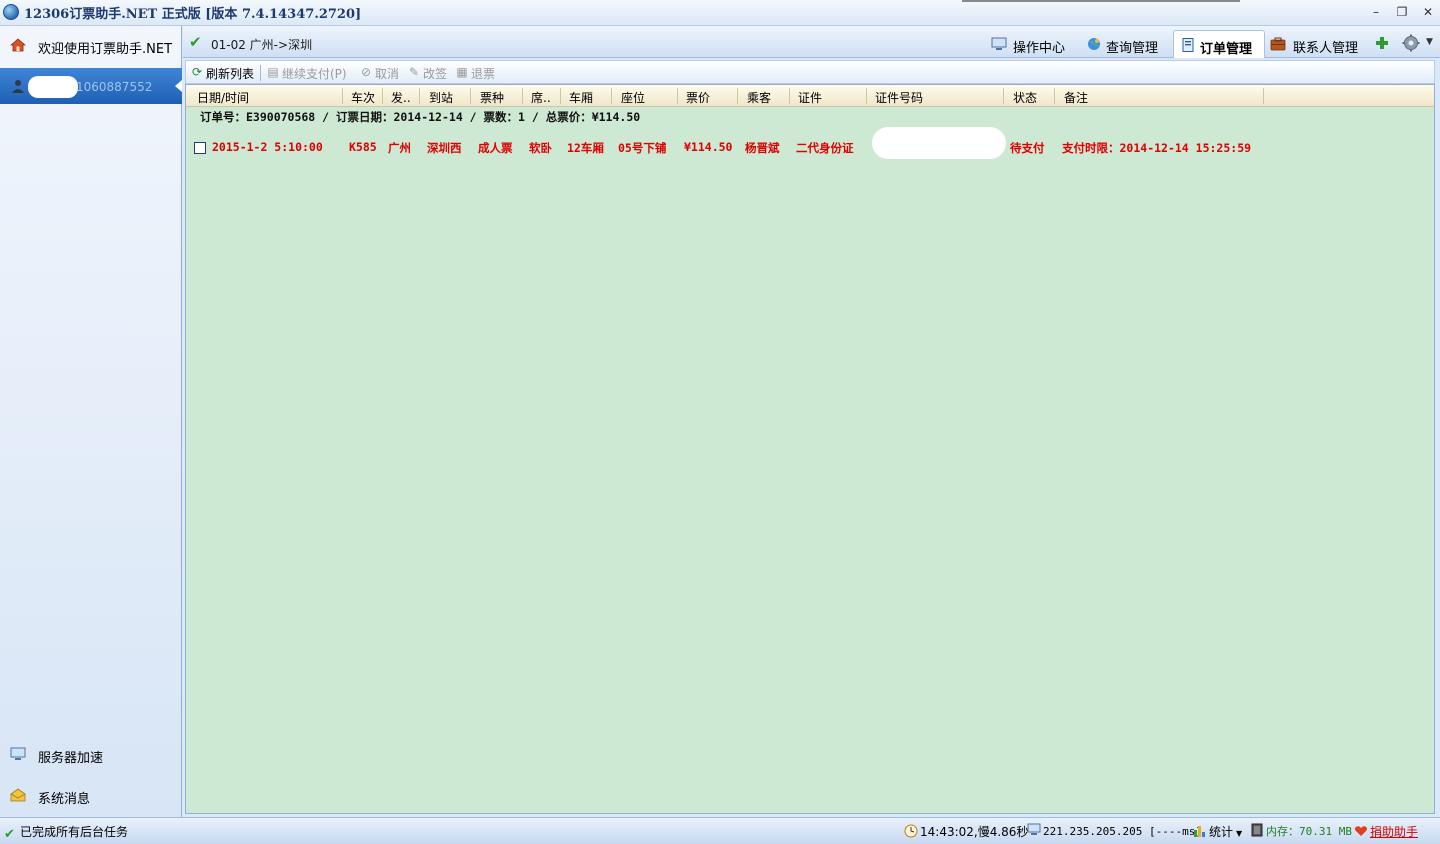 The height and width of the screenshot is (844, 1440). I want to click on id-number-redaction, so click(939, 143).